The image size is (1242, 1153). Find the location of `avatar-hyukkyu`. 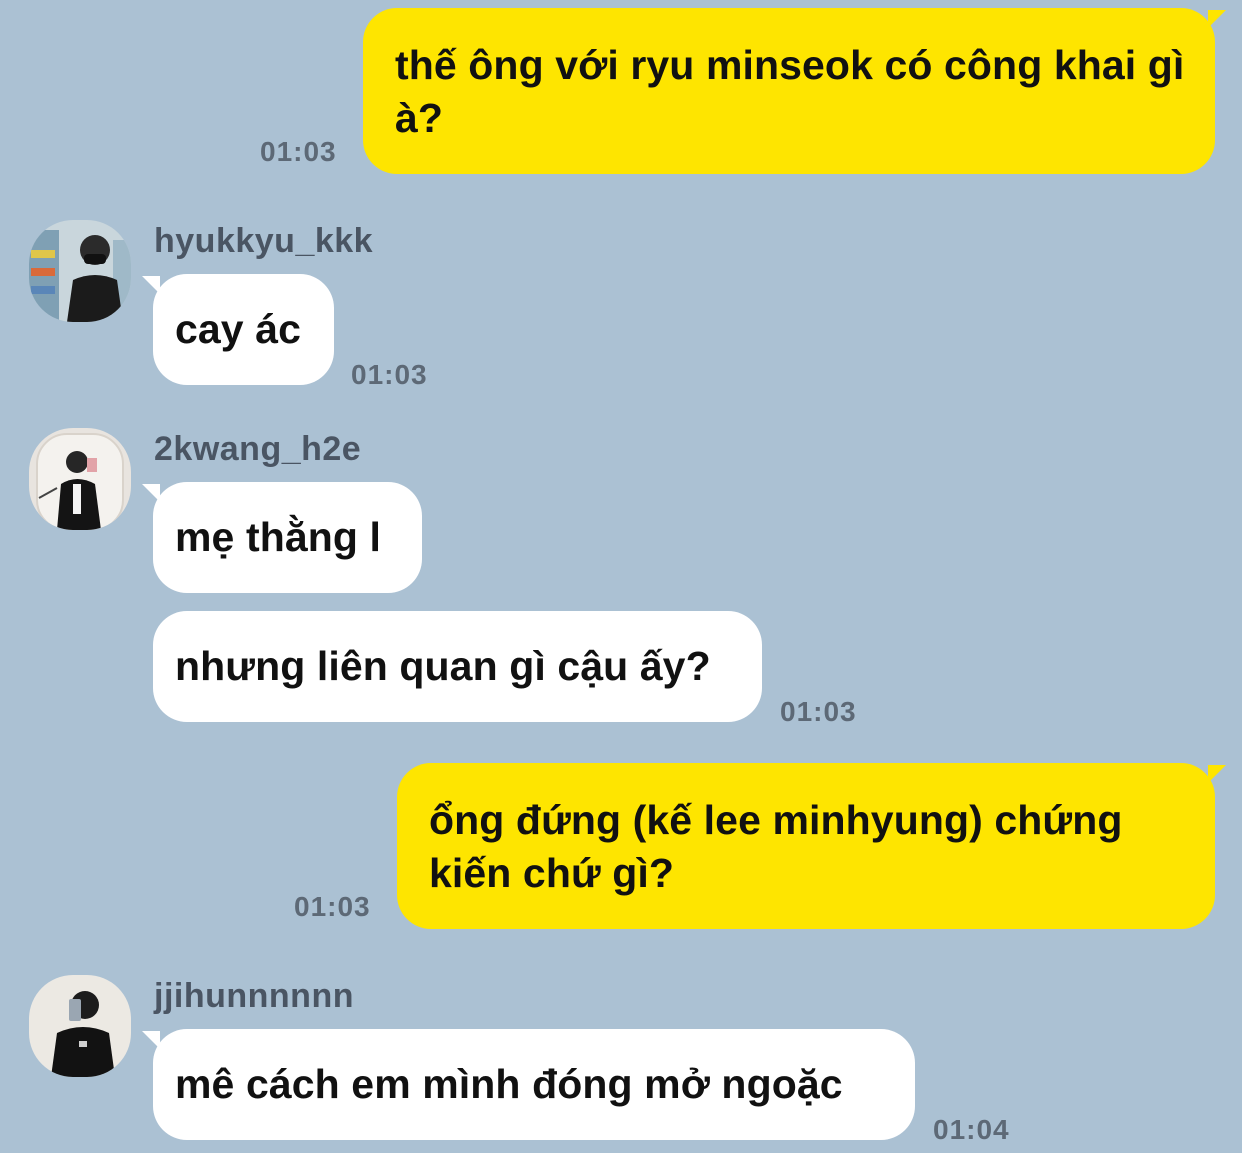

avatar-hyukkyu is located at coordinates (80, 271).